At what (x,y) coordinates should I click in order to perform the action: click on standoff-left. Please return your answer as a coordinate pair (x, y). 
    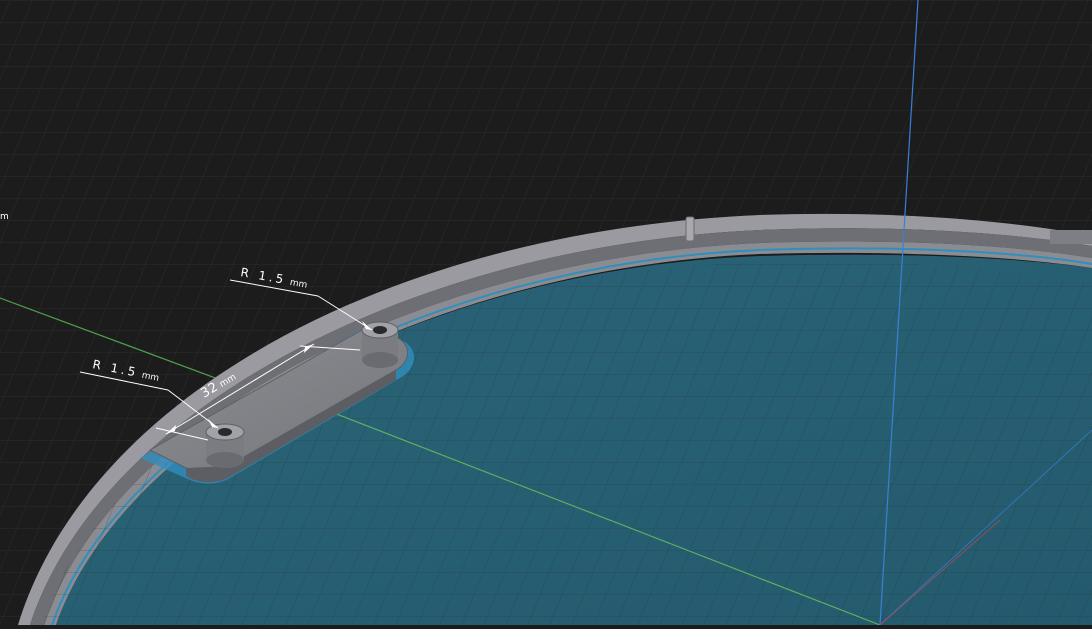
    Looking at the image, I should click on (225, 445).